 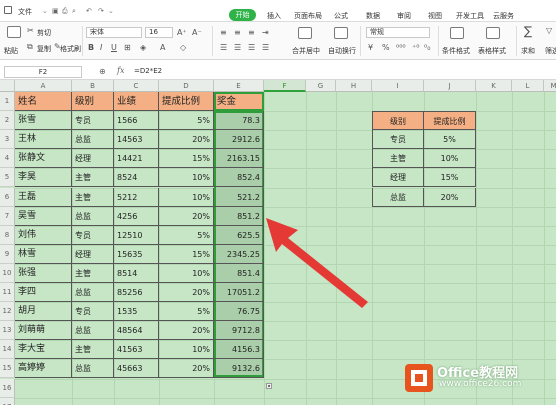 What do you see at coordinates (7, 331) in the screenshot?
I see `row-header: 13` at bounding box center [7, 331].